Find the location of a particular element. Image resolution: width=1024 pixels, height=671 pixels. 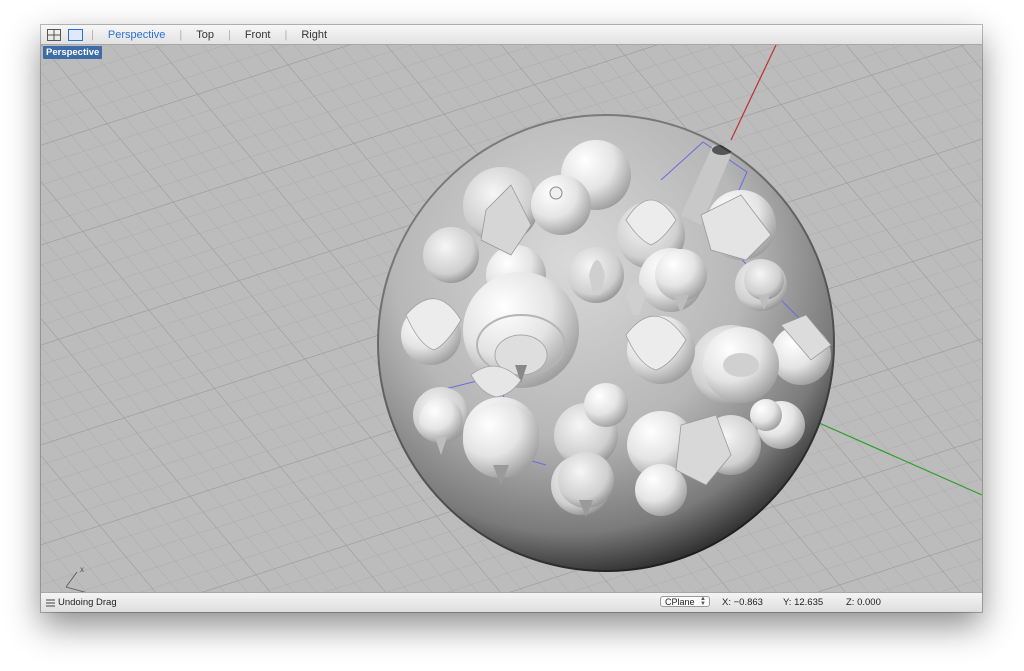

viewport-title-label: Perspective is located at coordinates (73, 52).